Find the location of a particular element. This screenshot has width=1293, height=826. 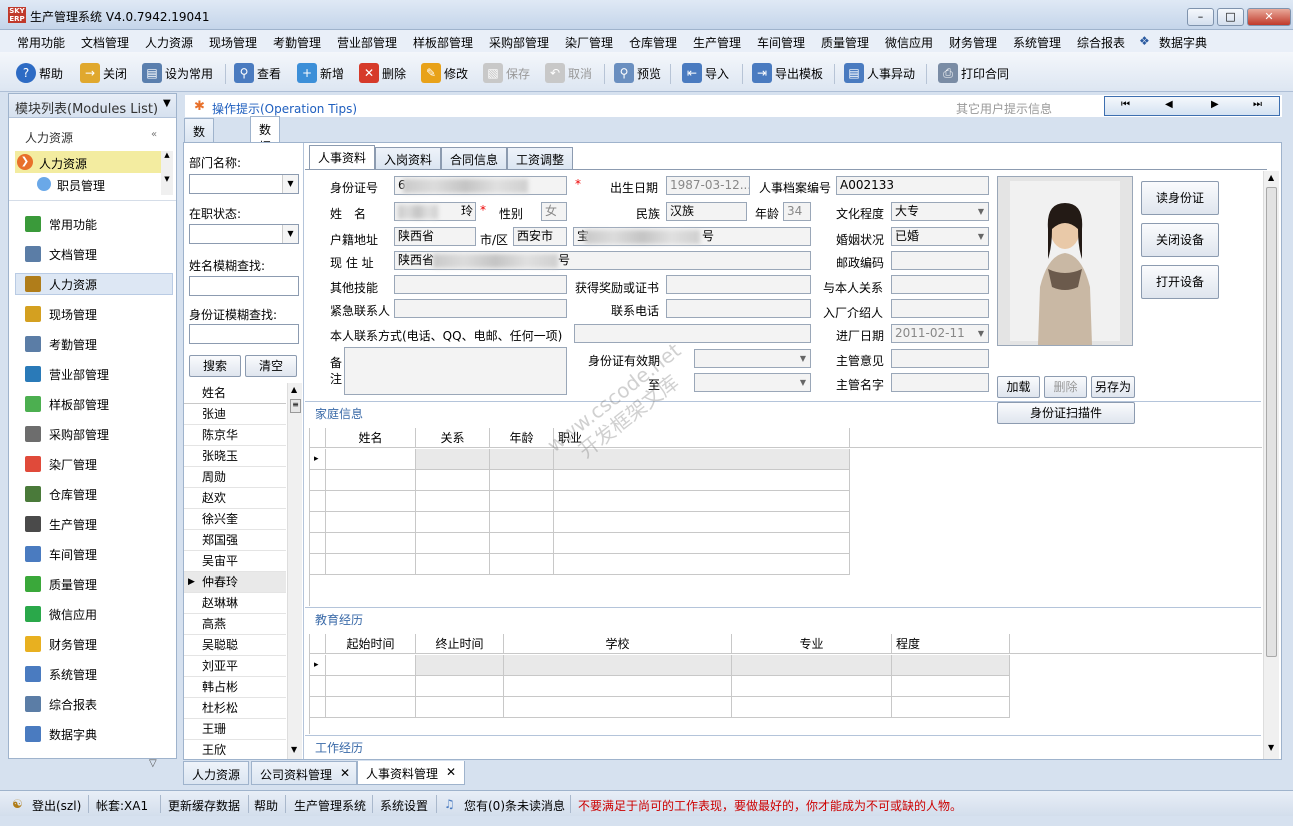

name-list-item: 吴聪聪 is located at coordinates (235, 645).